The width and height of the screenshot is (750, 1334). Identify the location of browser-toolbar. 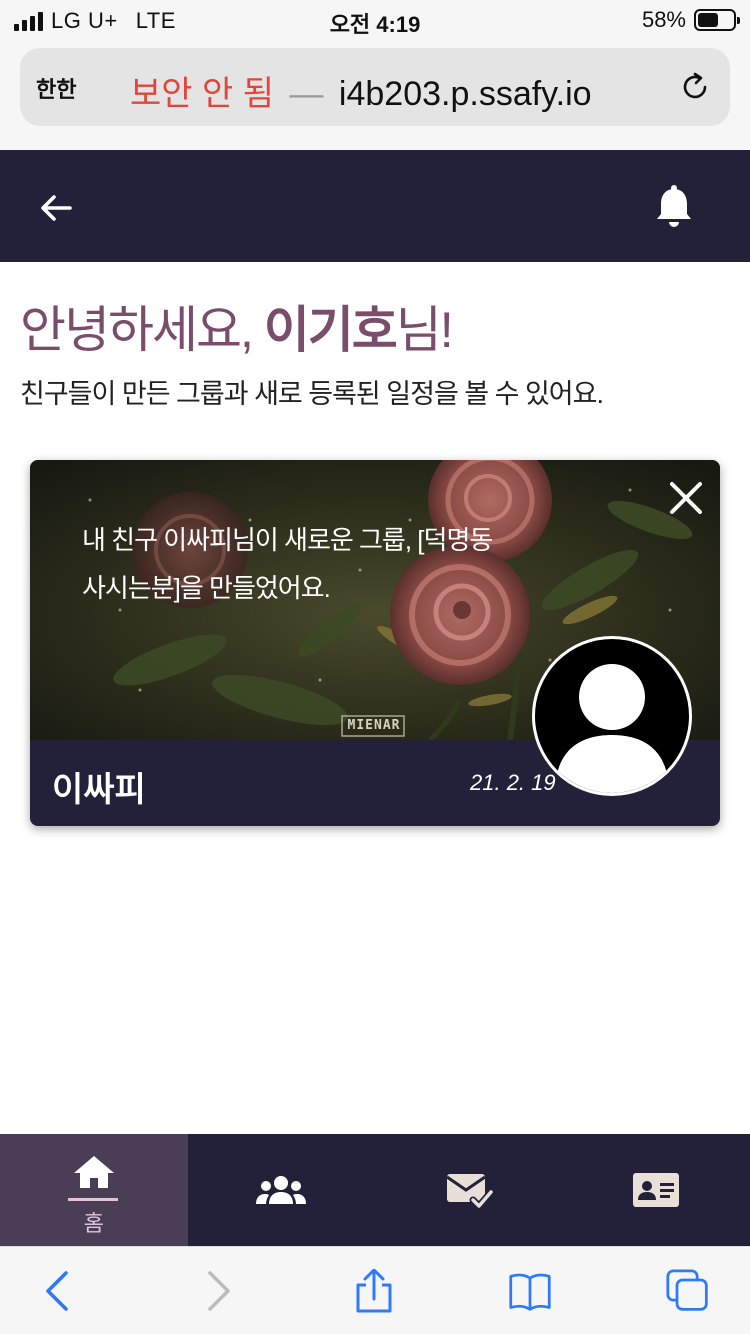
(375, 1290).